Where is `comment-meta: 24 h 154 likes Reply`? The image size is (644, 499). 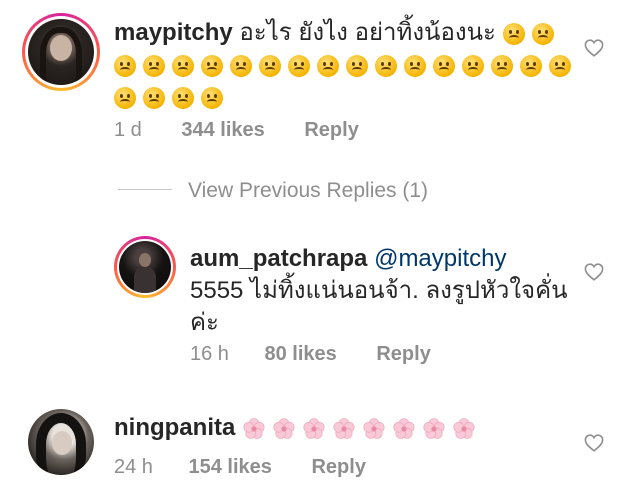 comment-meta: 24 h 154 likes Reply is located at coordinates (240, 467).